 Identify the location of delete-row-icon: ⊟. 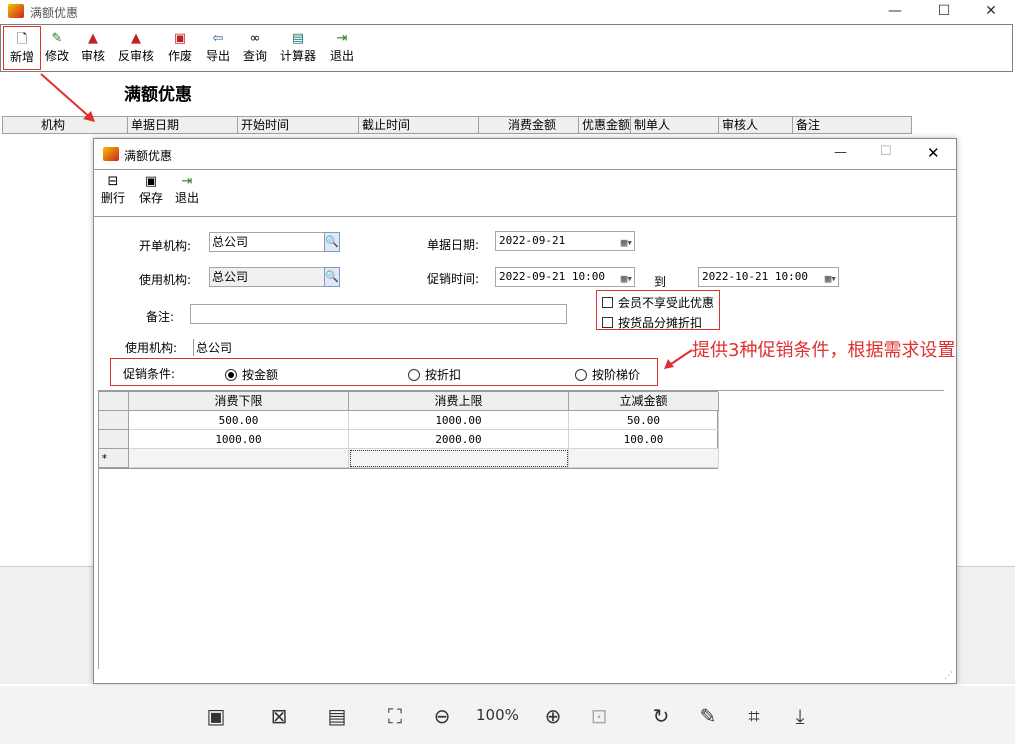
(113, 181).